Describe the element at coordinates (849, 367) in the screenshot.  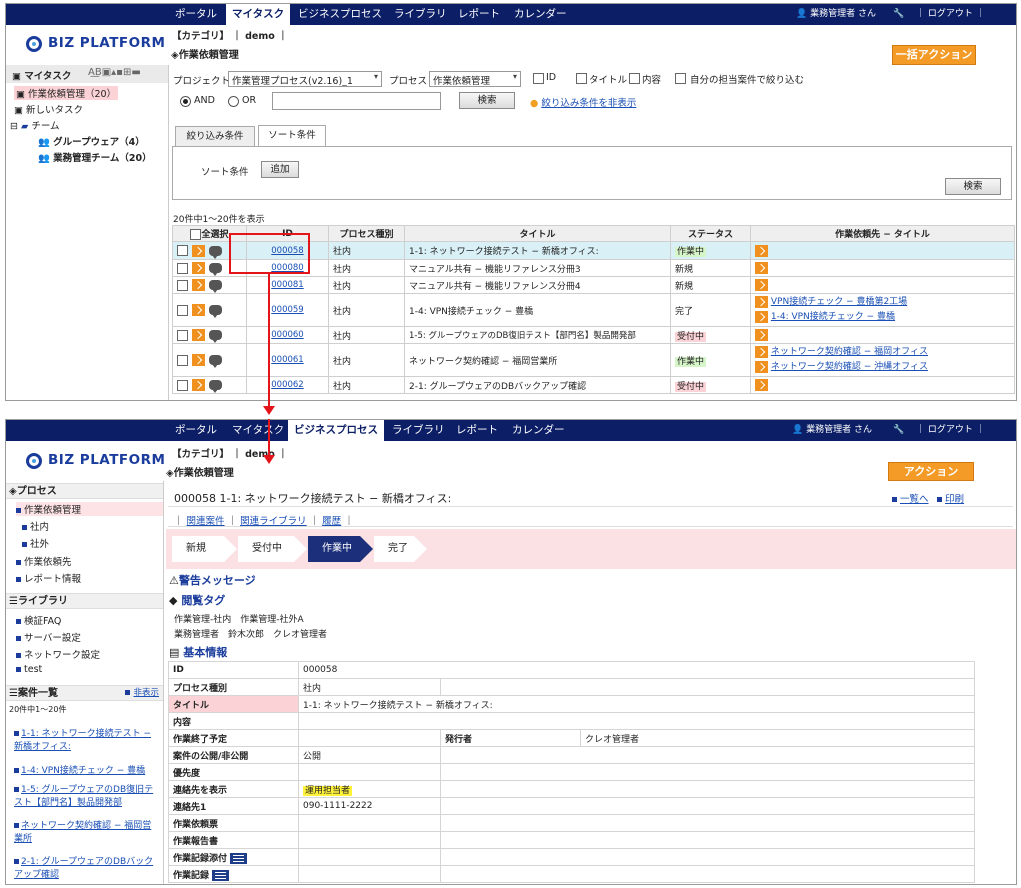
I see `target-link: ネットワーク契約確認 − 沖縄オフィス` at that location.